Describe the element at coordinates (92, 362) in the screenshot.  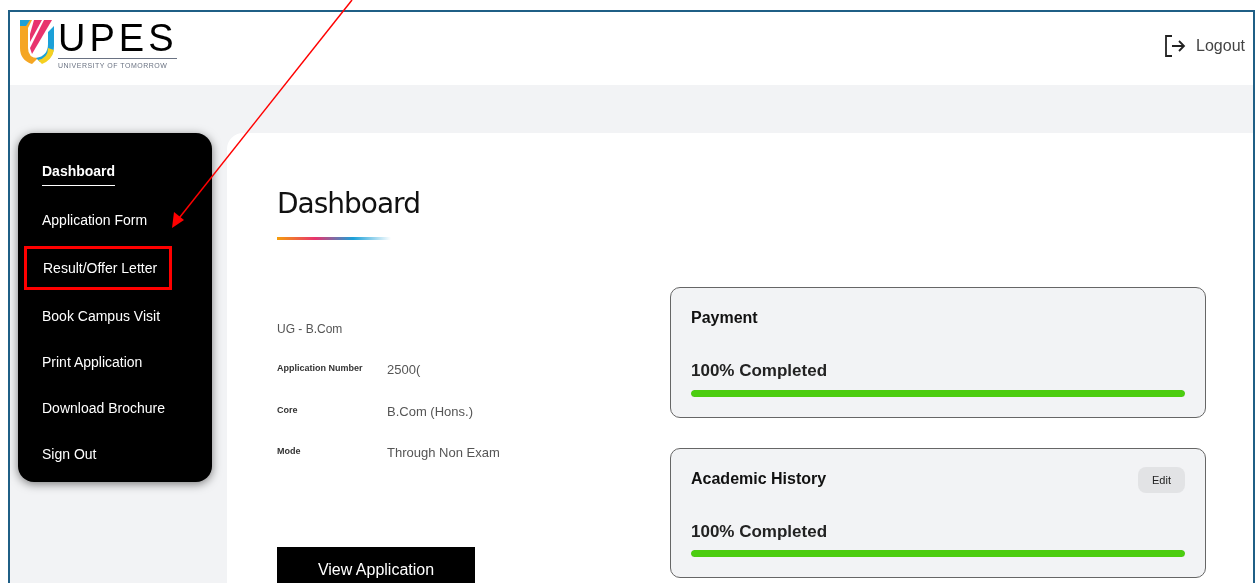
I see `sidebar-item: Print Application` at that location.